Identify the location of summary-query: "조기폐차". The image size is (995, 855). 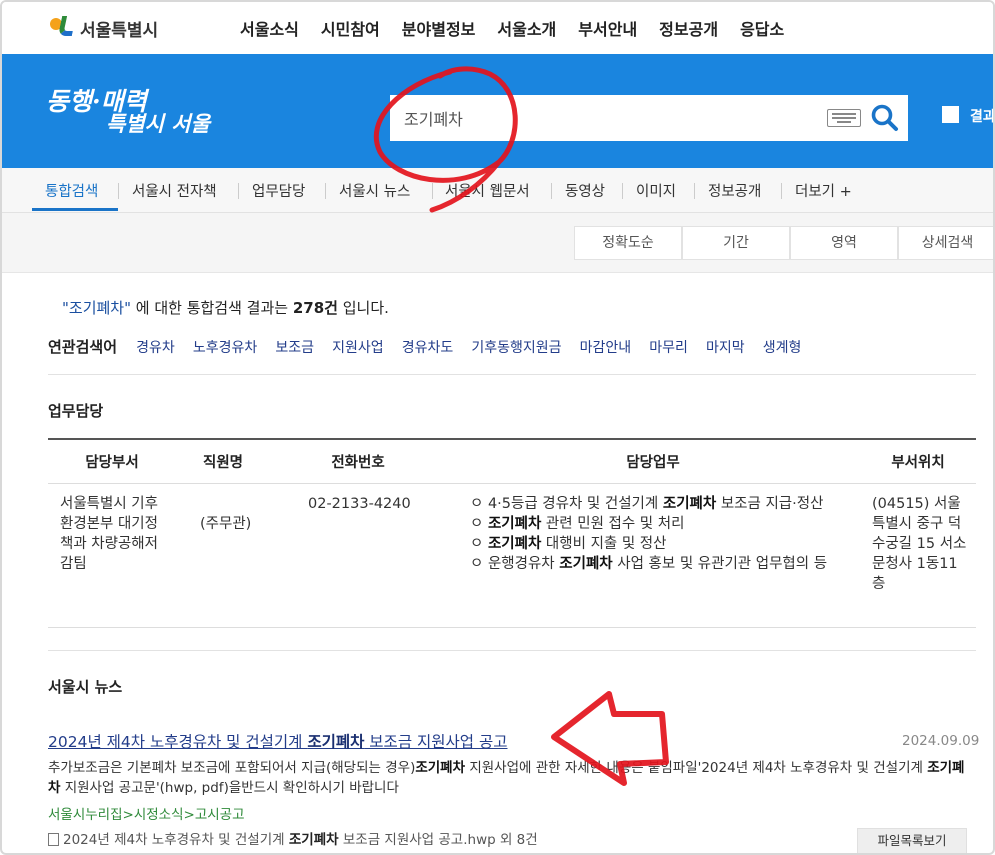
(96, 308).